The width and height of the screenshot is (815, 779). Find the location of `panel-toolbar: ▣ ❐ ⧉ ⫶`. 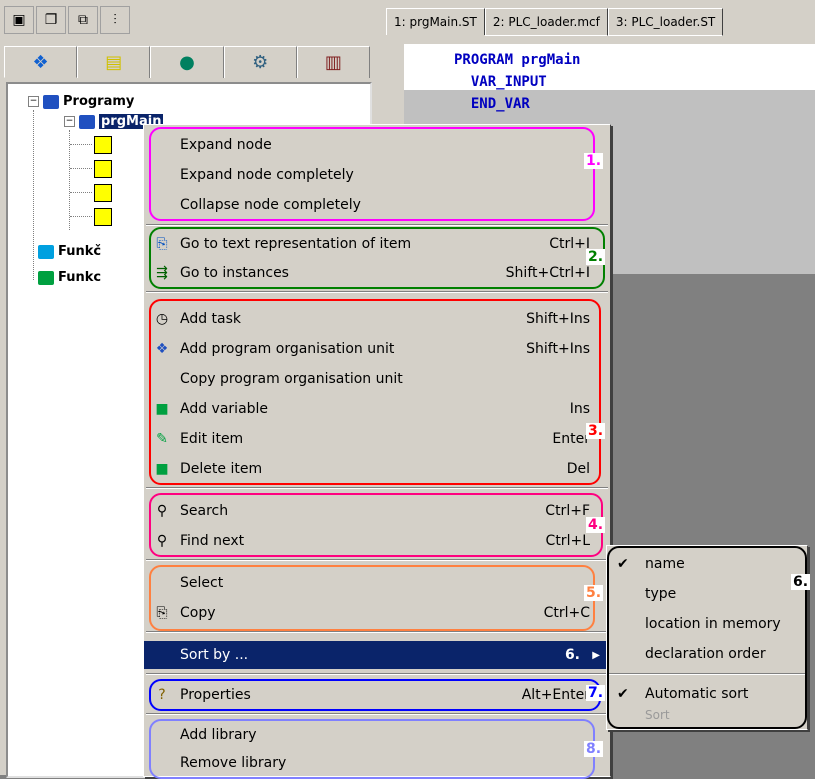

panel-toolbar: ▣ ❐ ⧉ ⫶ is located at coordinates (67, 20).